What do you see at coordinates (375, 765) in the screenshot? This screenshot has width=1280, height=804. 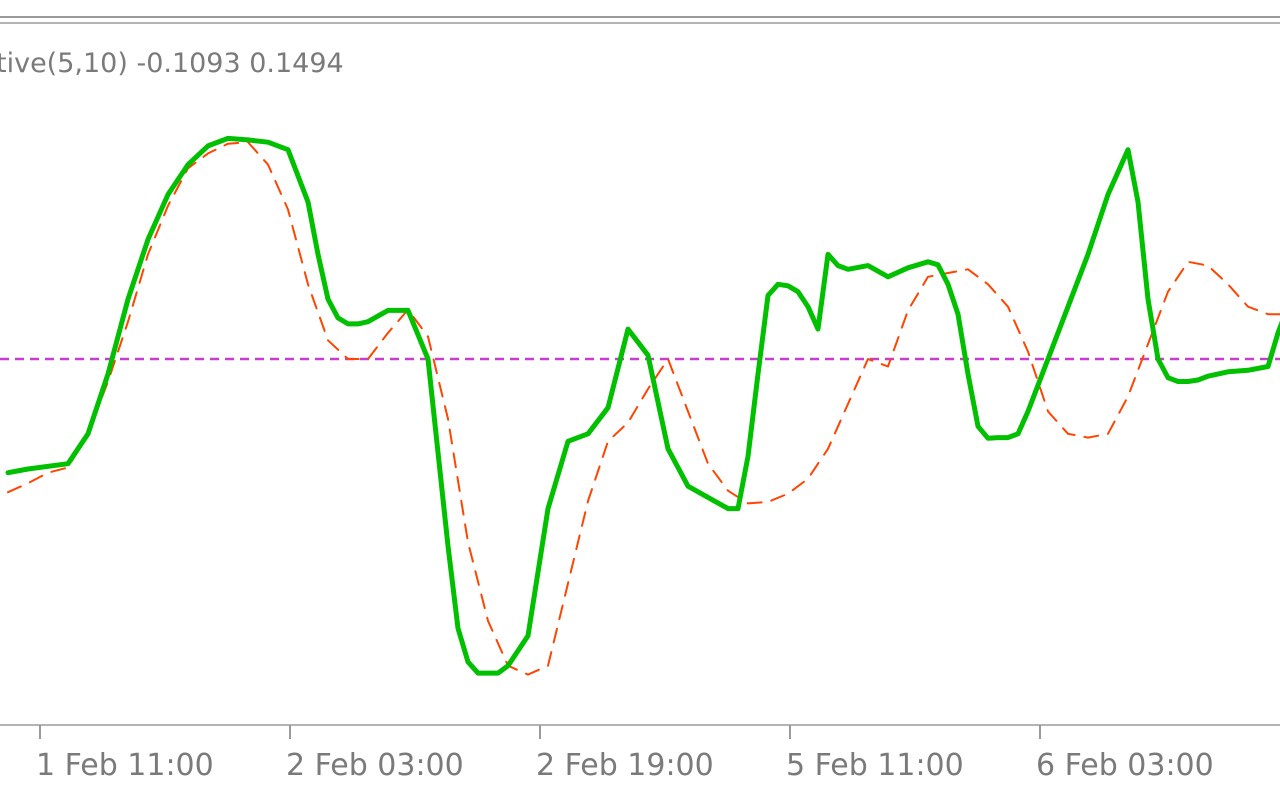 I see `x-tick-label: 2 Feb 03:00` at bounding box center [375, 765].